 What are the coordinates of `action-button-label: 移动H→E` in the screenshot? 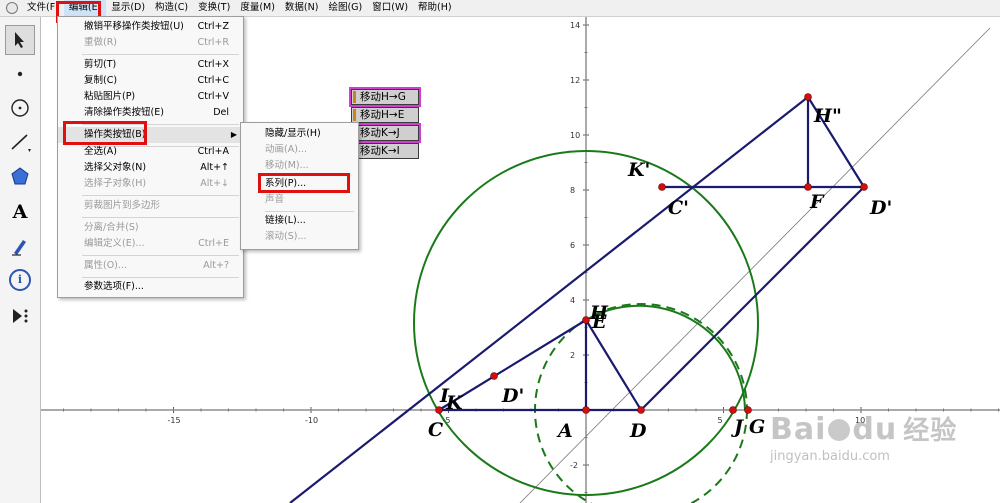 It's located at (382, 115).